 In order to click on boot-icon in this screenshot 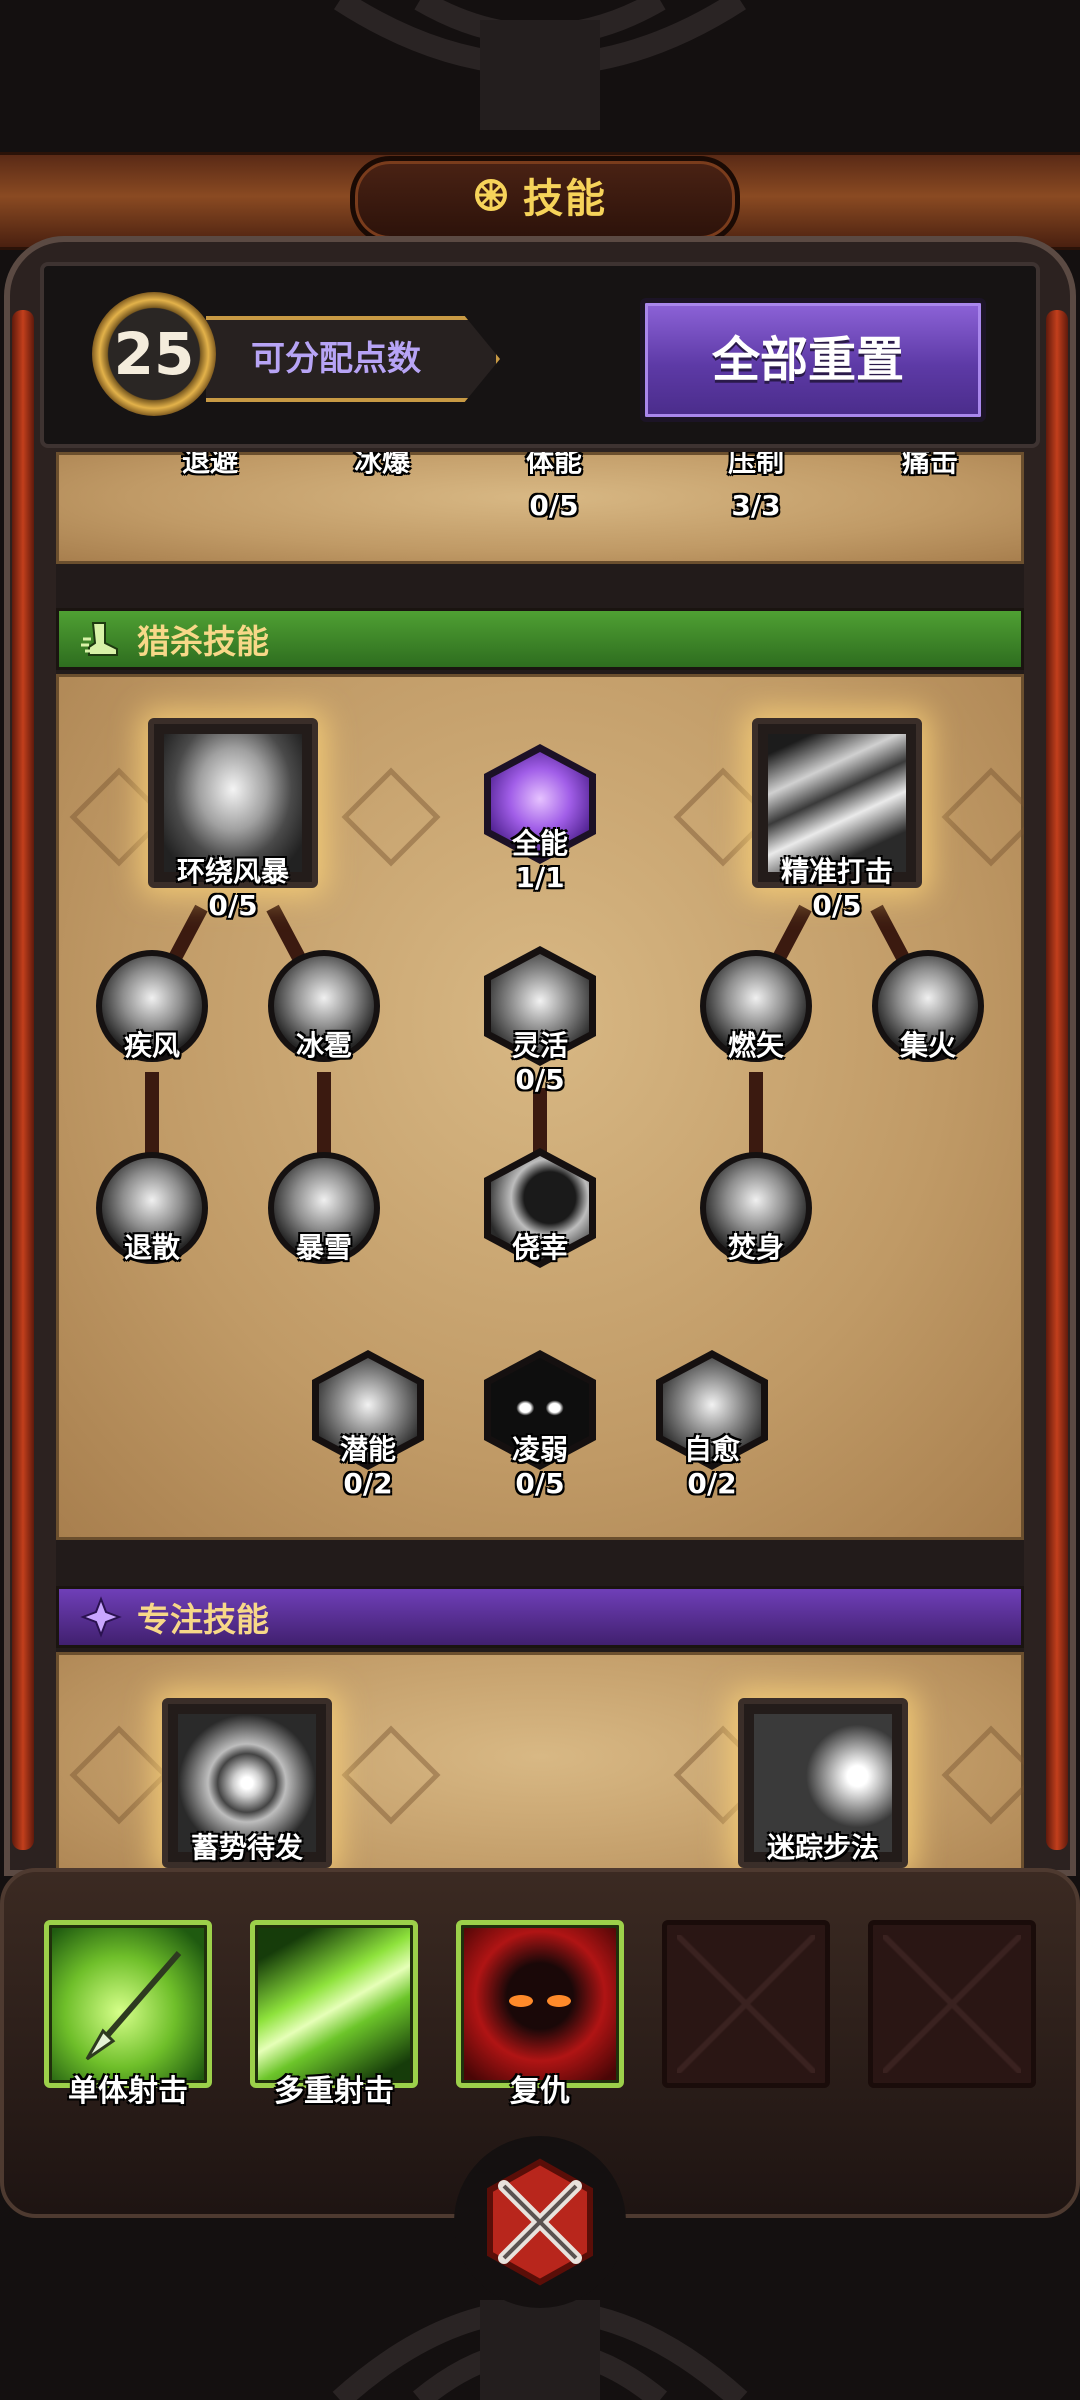, I will do `click(99, 639)`.